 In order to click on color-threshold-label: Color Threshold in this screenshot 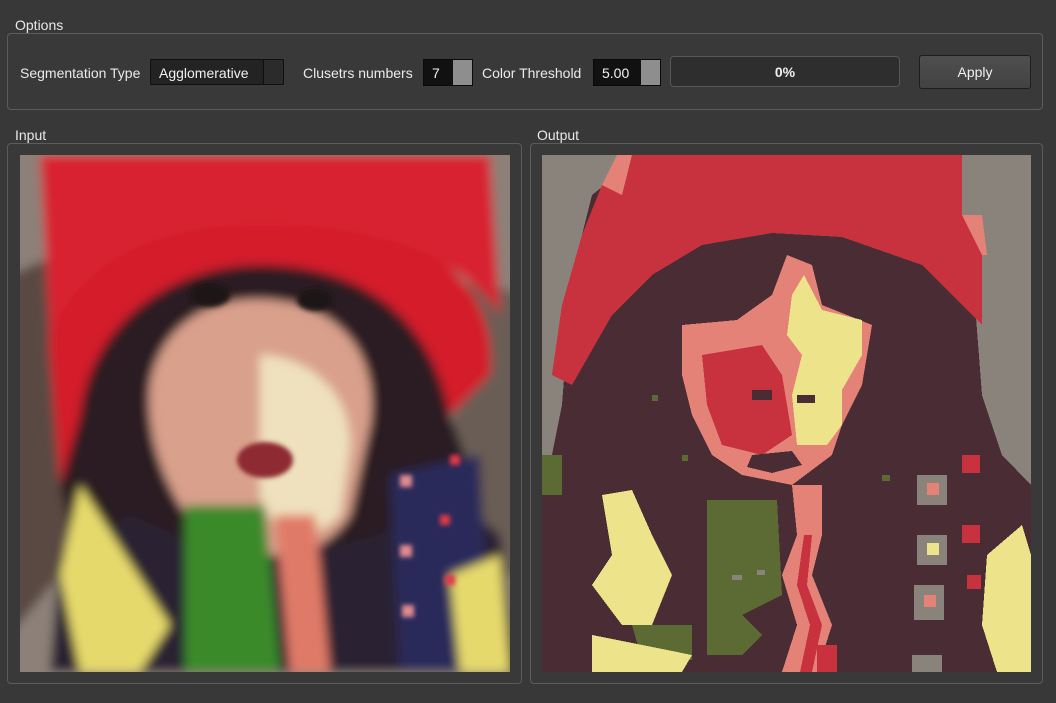, I will do `click(532, 73)`.